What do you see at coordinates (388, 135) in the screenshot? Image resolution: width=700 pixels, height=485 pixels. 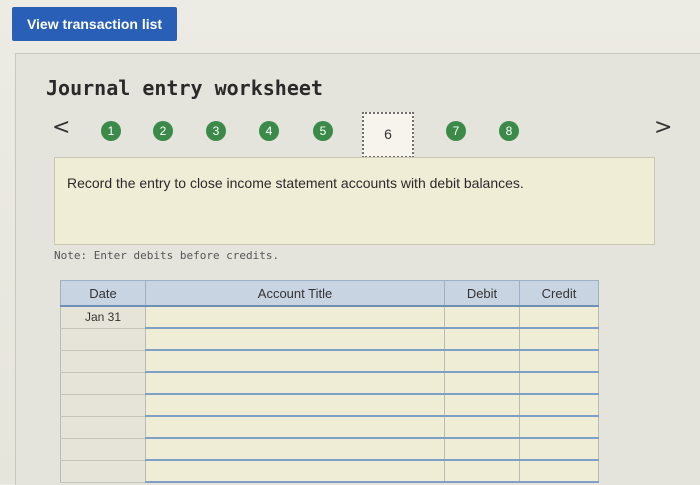 I see `step-6-button: 6` at bounding box center [388, 135].